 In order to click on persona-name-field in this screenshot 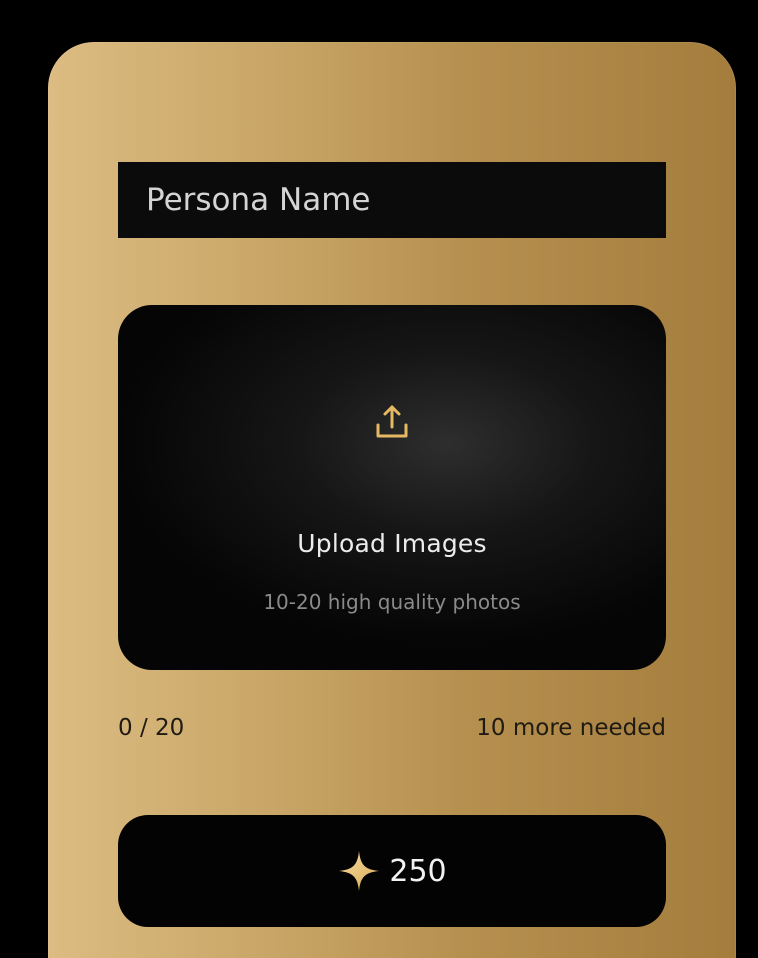, I will do `click(392, 200)`.